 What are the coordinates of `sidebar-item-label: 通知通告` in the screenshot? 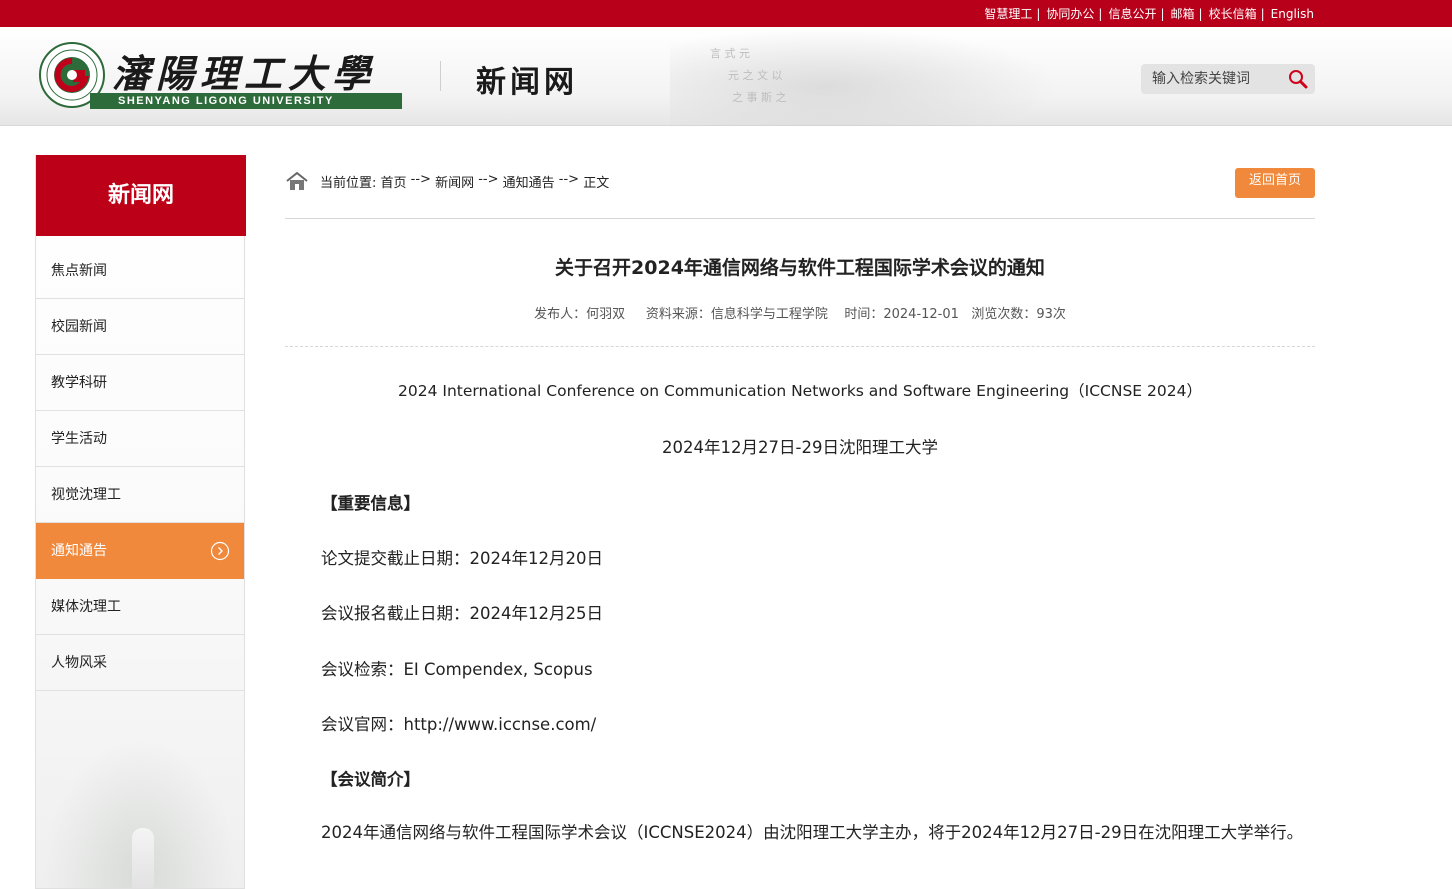 It's located at (79, 551).